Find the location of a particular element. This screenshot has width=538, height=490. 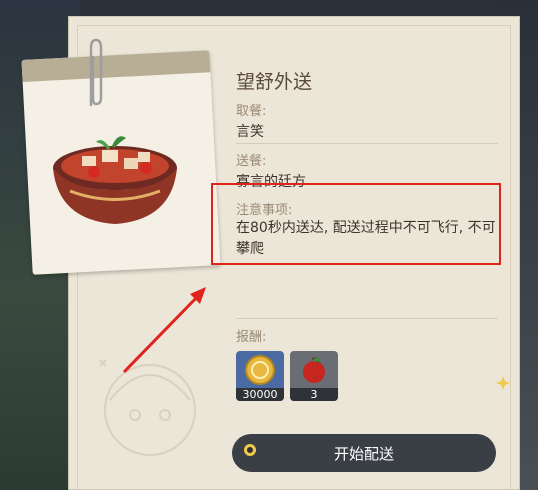

highlight-box is located at coordinates (356, 224).